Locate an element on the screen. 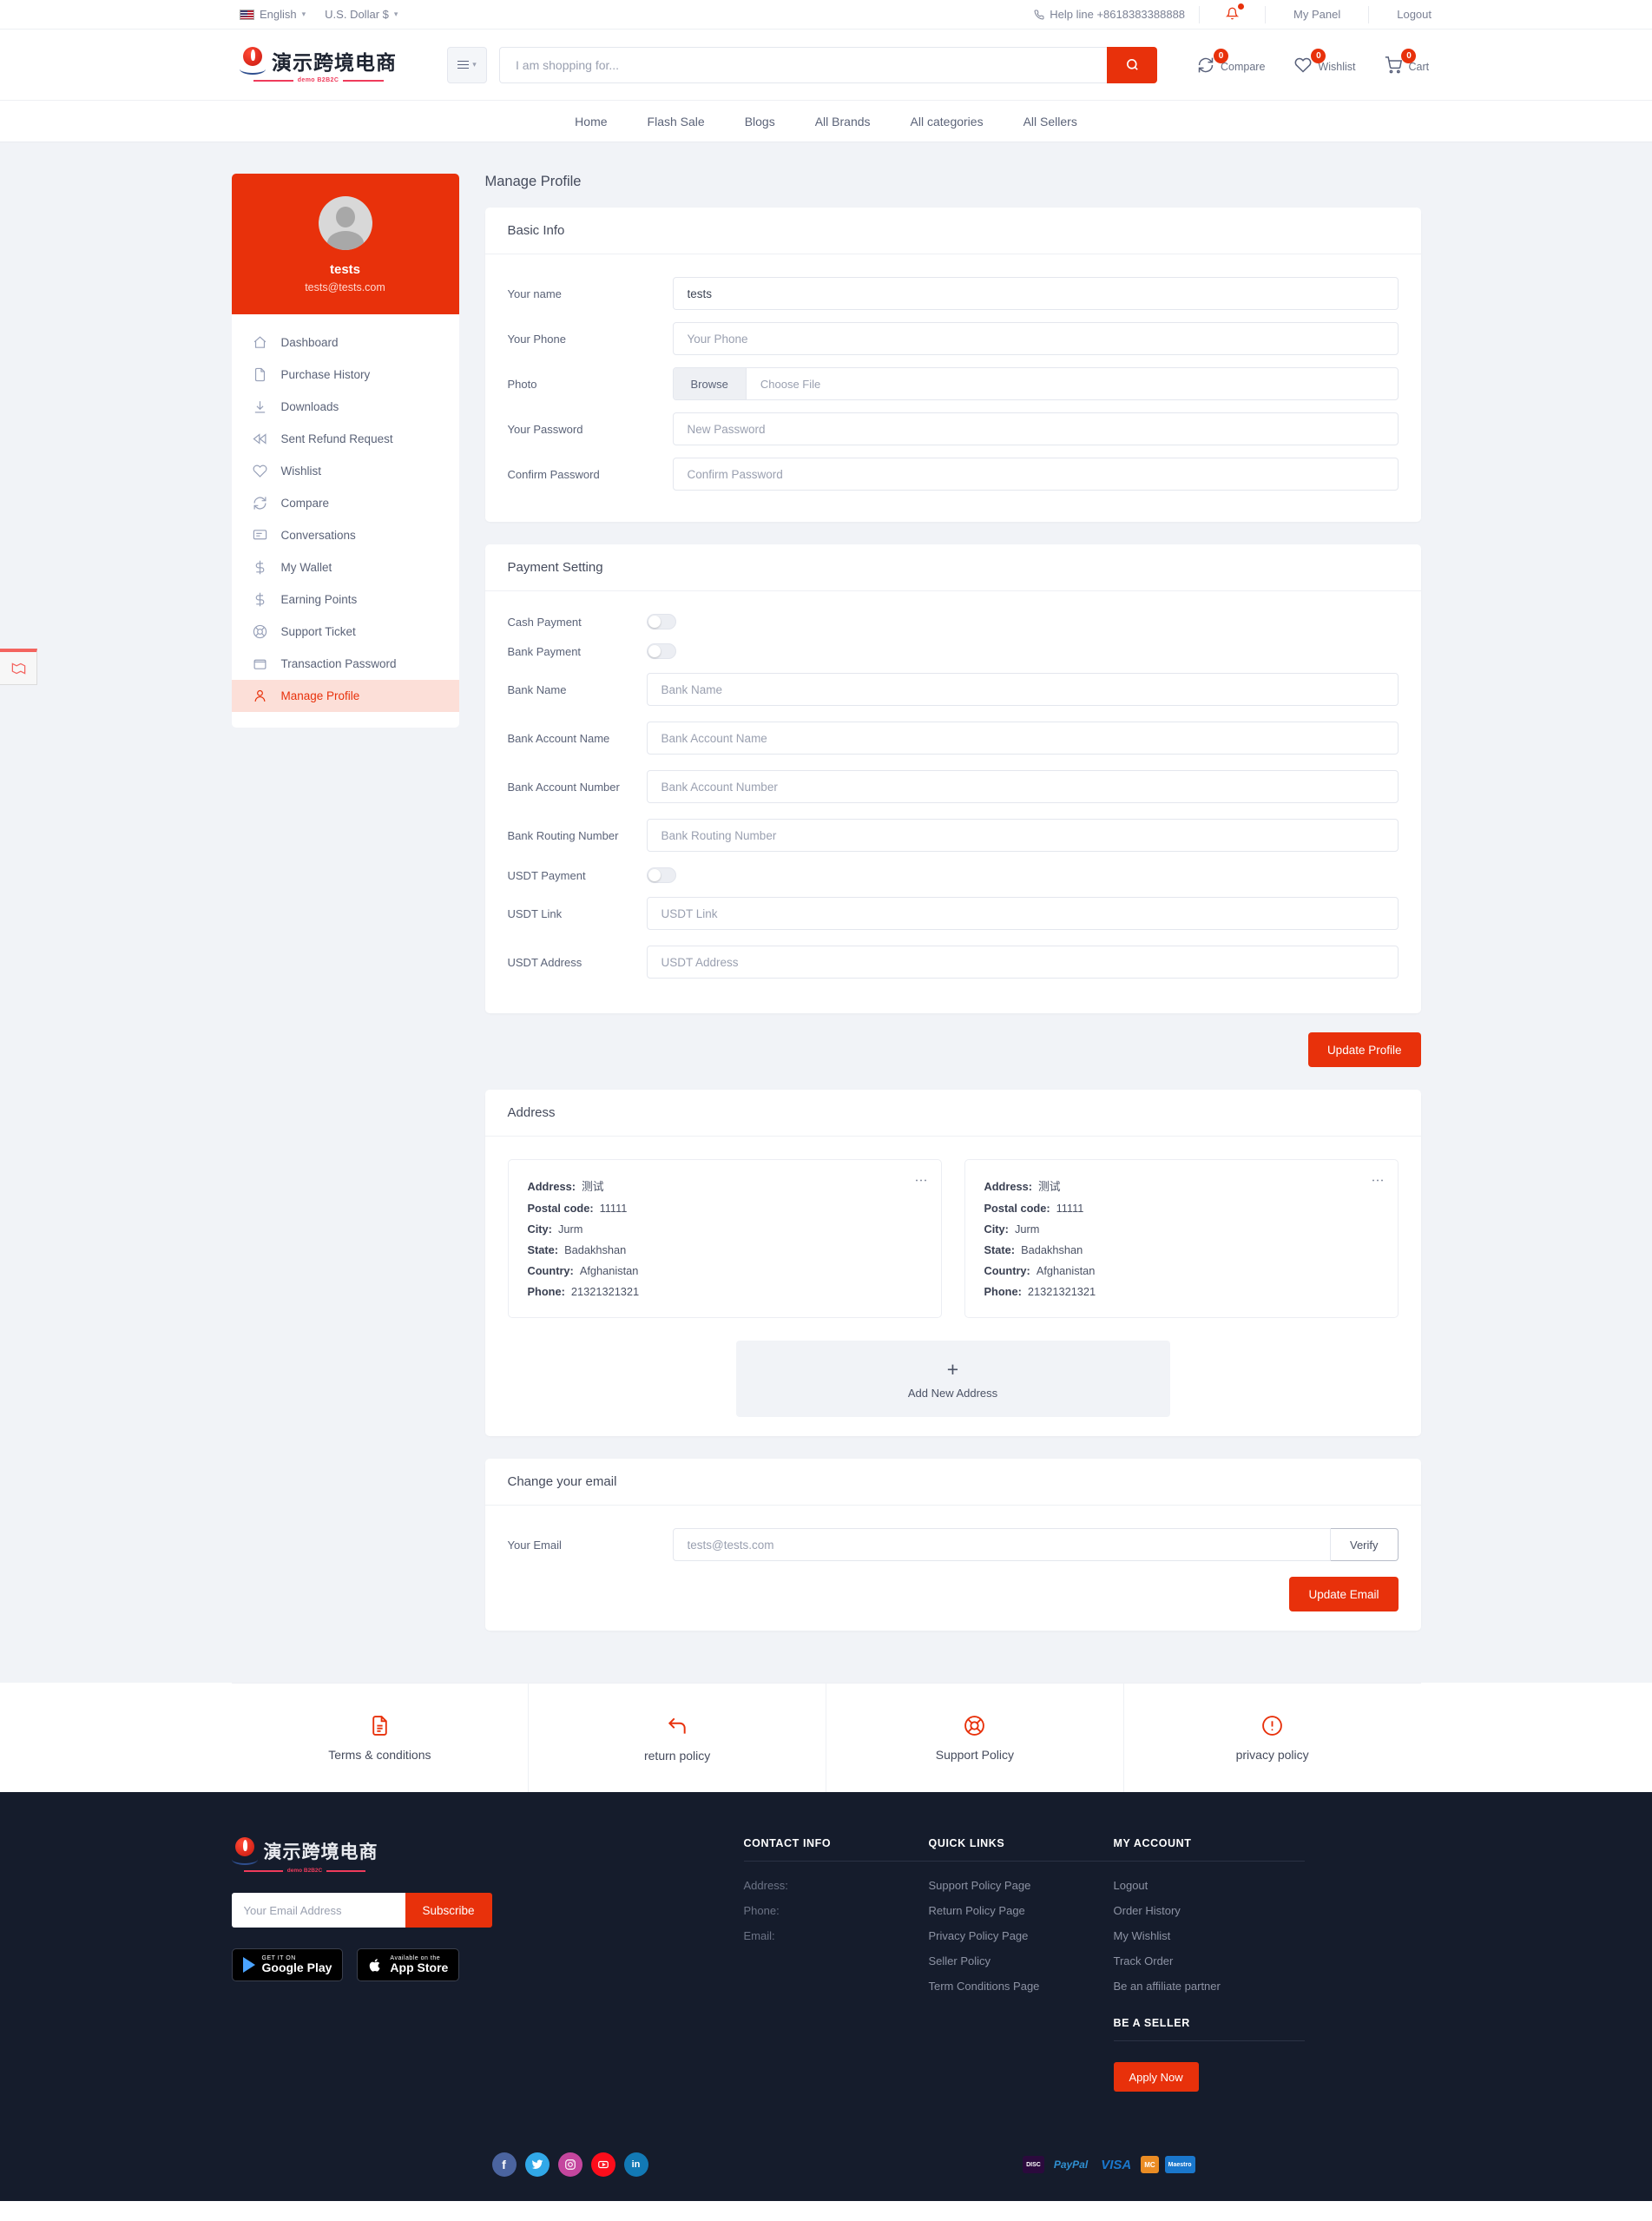  nav-item-blogs: Blogs is located at coordinates (760, 122).